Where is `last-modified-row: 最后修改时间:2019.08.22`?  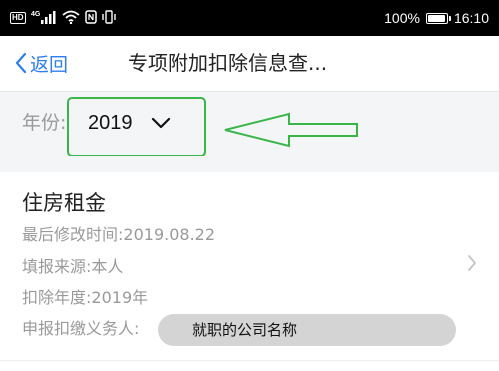 last-modified-row: 最后修改时间:2019.08.22 is located at coordinates (118, 235).